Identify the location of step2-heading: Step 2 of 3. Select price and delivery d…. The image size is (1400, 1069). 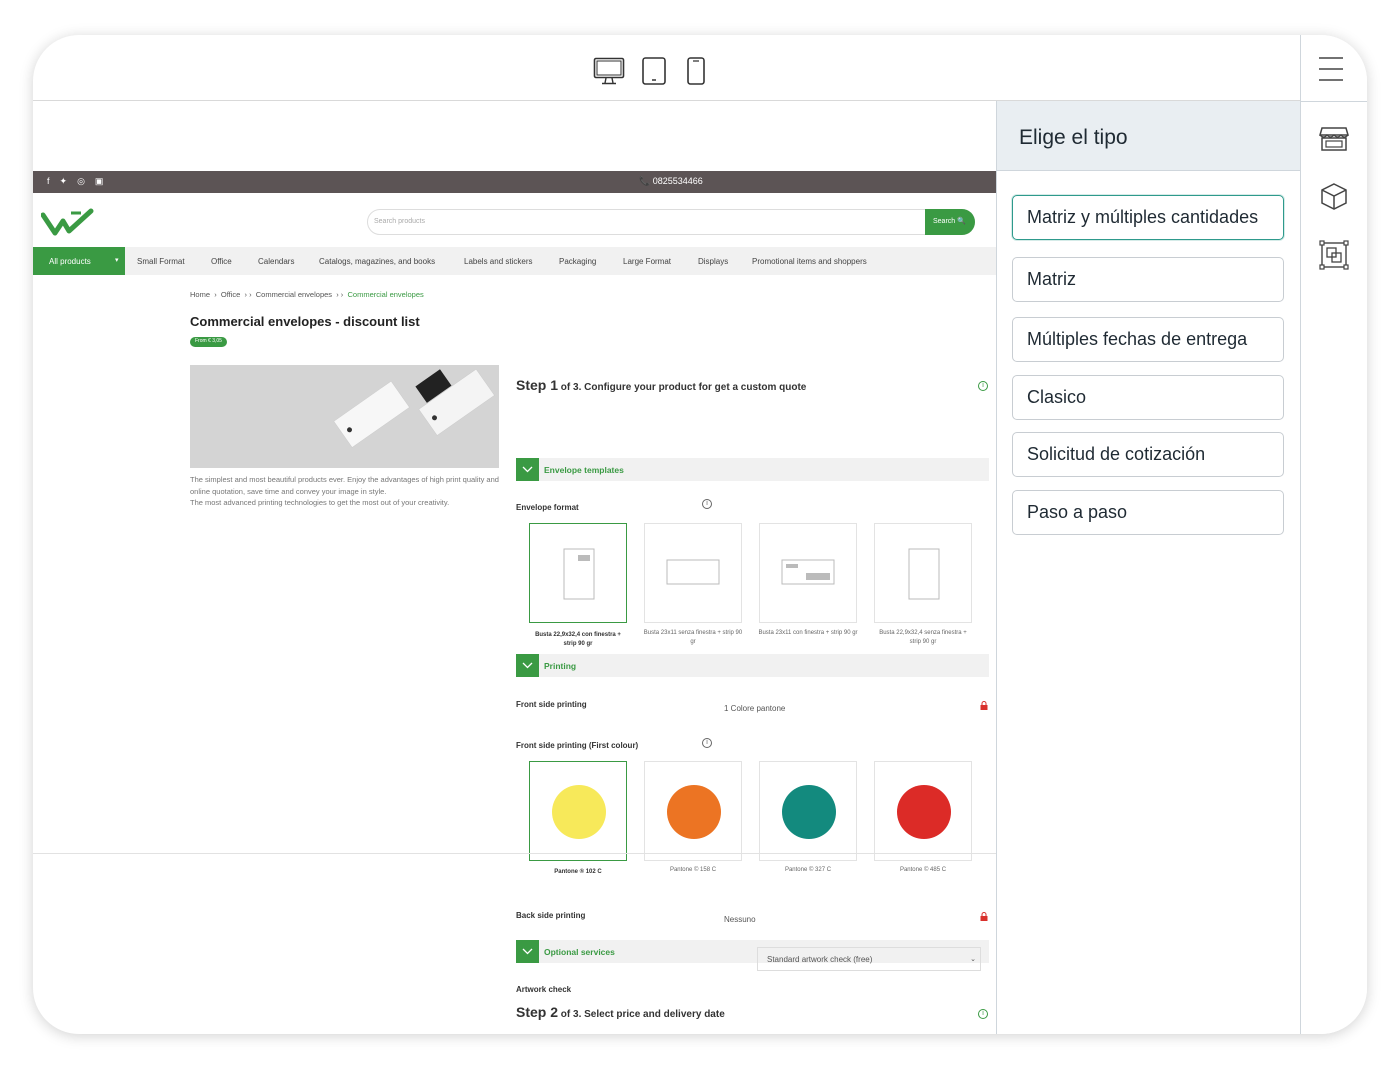
(620, 1012).